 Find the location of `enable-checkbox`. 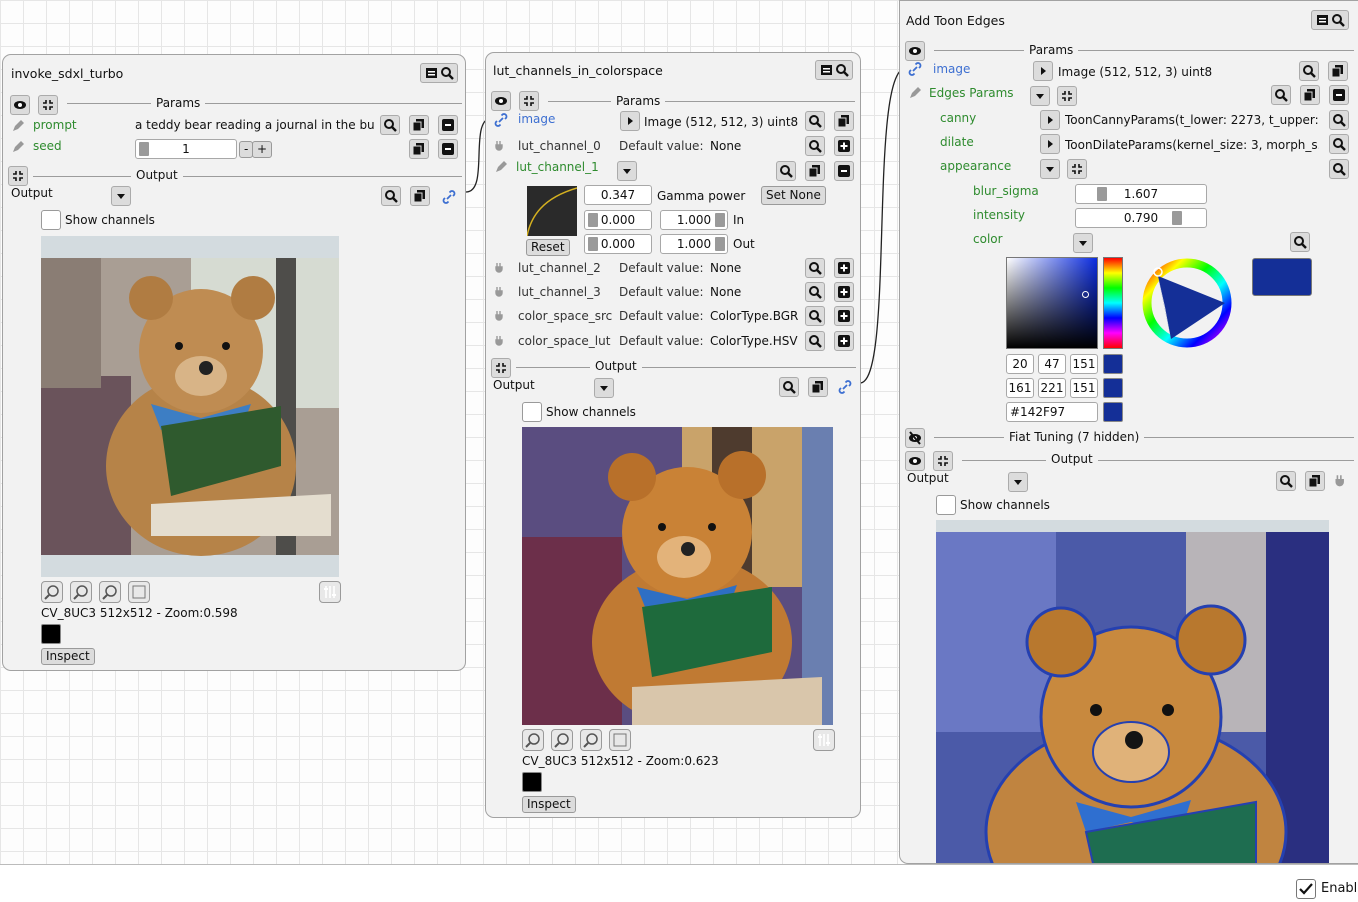

enable-checkbox is located at coordinates (1306, 889).